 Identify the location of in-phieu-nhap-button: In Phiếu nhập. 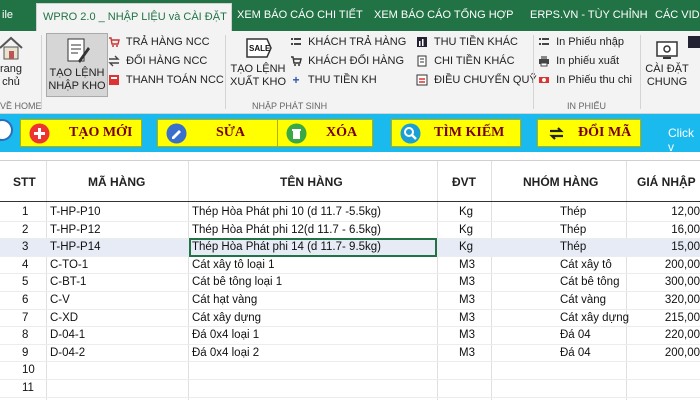
(581, 42).